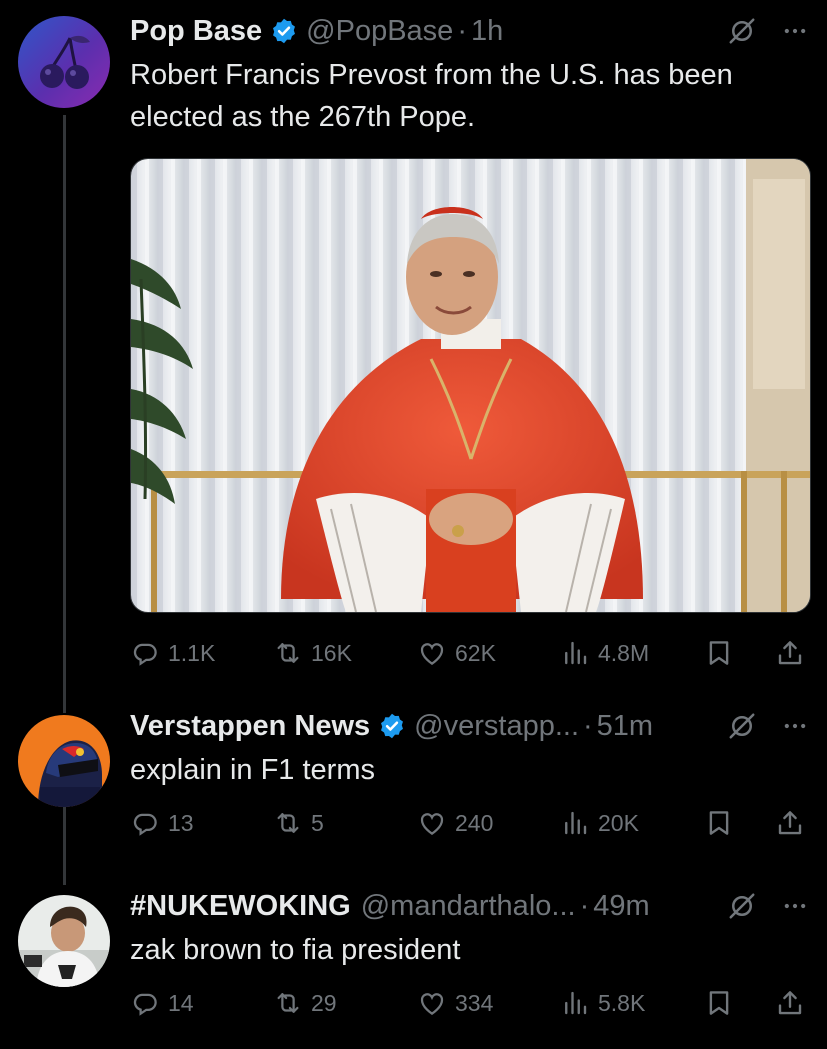  I want to click on repost-count: 29, so click(324, 1002).